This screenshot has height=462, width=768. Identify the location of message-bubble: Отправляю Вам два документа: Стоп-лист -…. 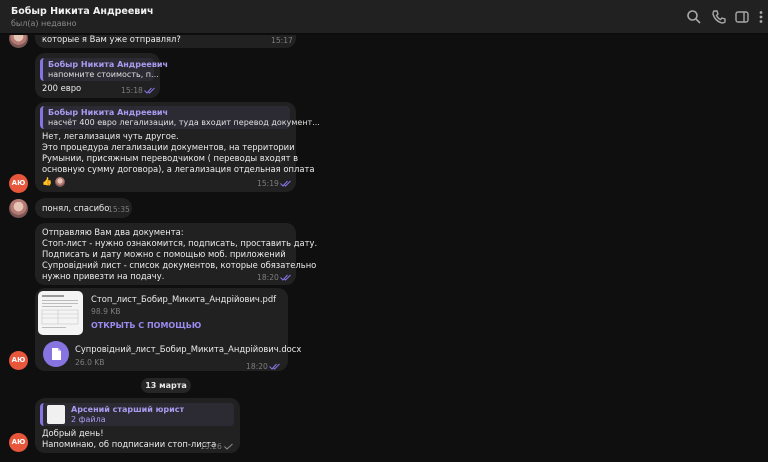
(176, 254).